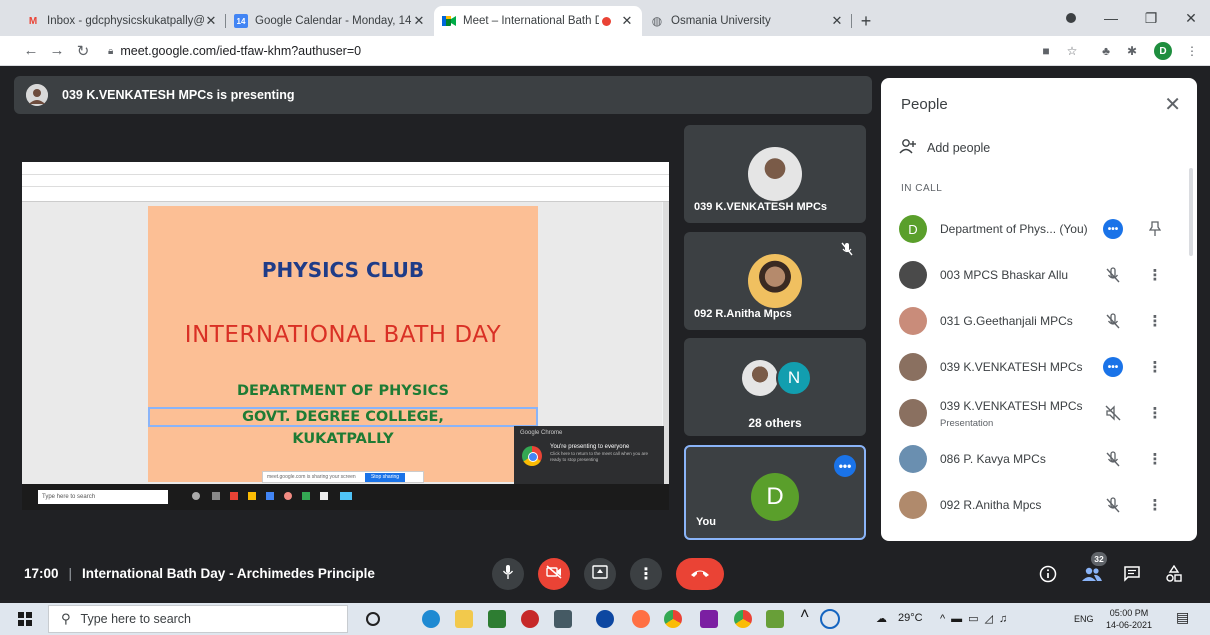 The height and width of the screenshot is (635, 1210). What do you see at coordinates (775, 174) in the screenshot?
I see `participant-tile-venkatesh: 039 K.VENKATESH MPCs` at bounding box center [775, 174].